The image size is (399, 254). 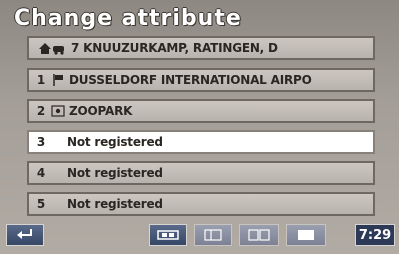 I want to click on dual-map-icon, so click(x=259, y=235).